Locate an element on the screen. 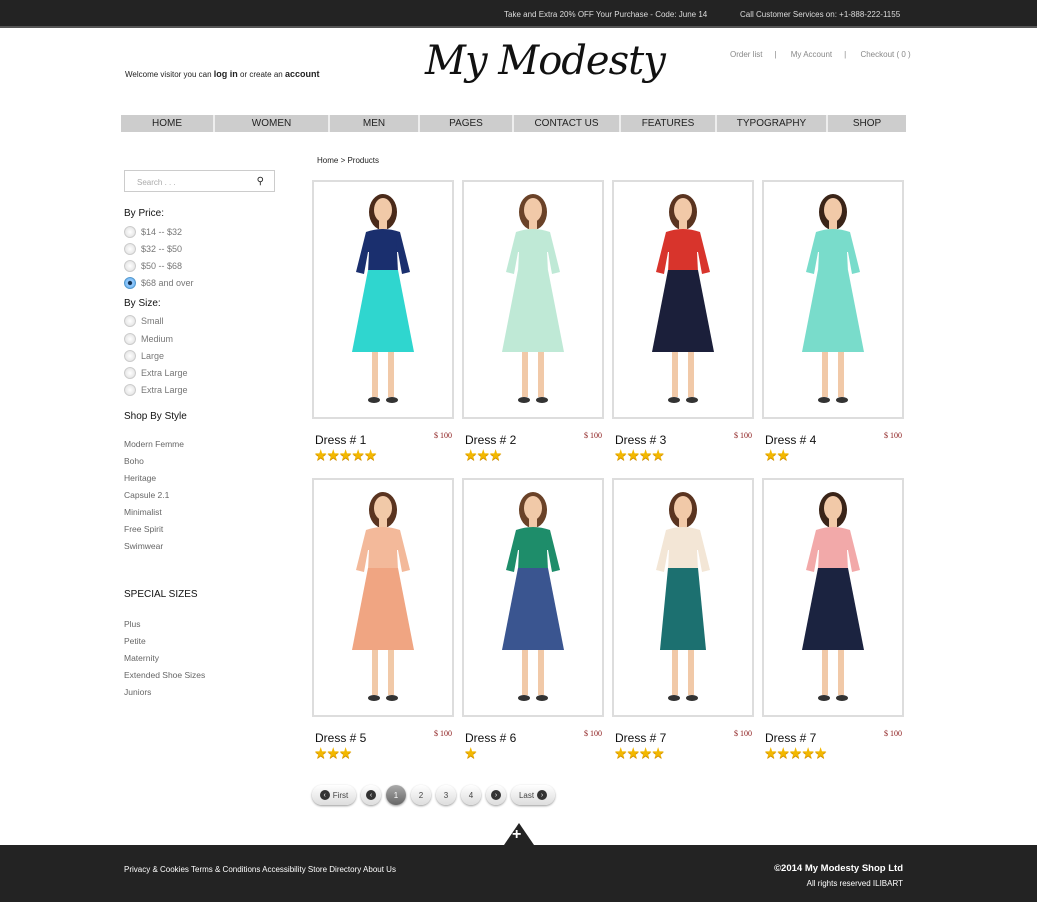 The image size is (1037, 902). sidebar-link: Extended Shoe Sizes is located at coordinates (204, 675).